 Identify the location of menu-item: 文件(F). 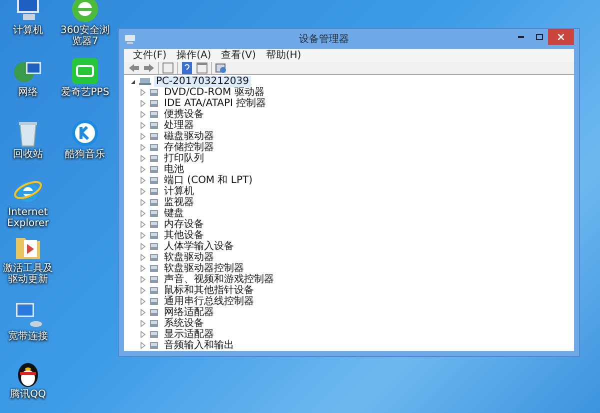
(150, 55).